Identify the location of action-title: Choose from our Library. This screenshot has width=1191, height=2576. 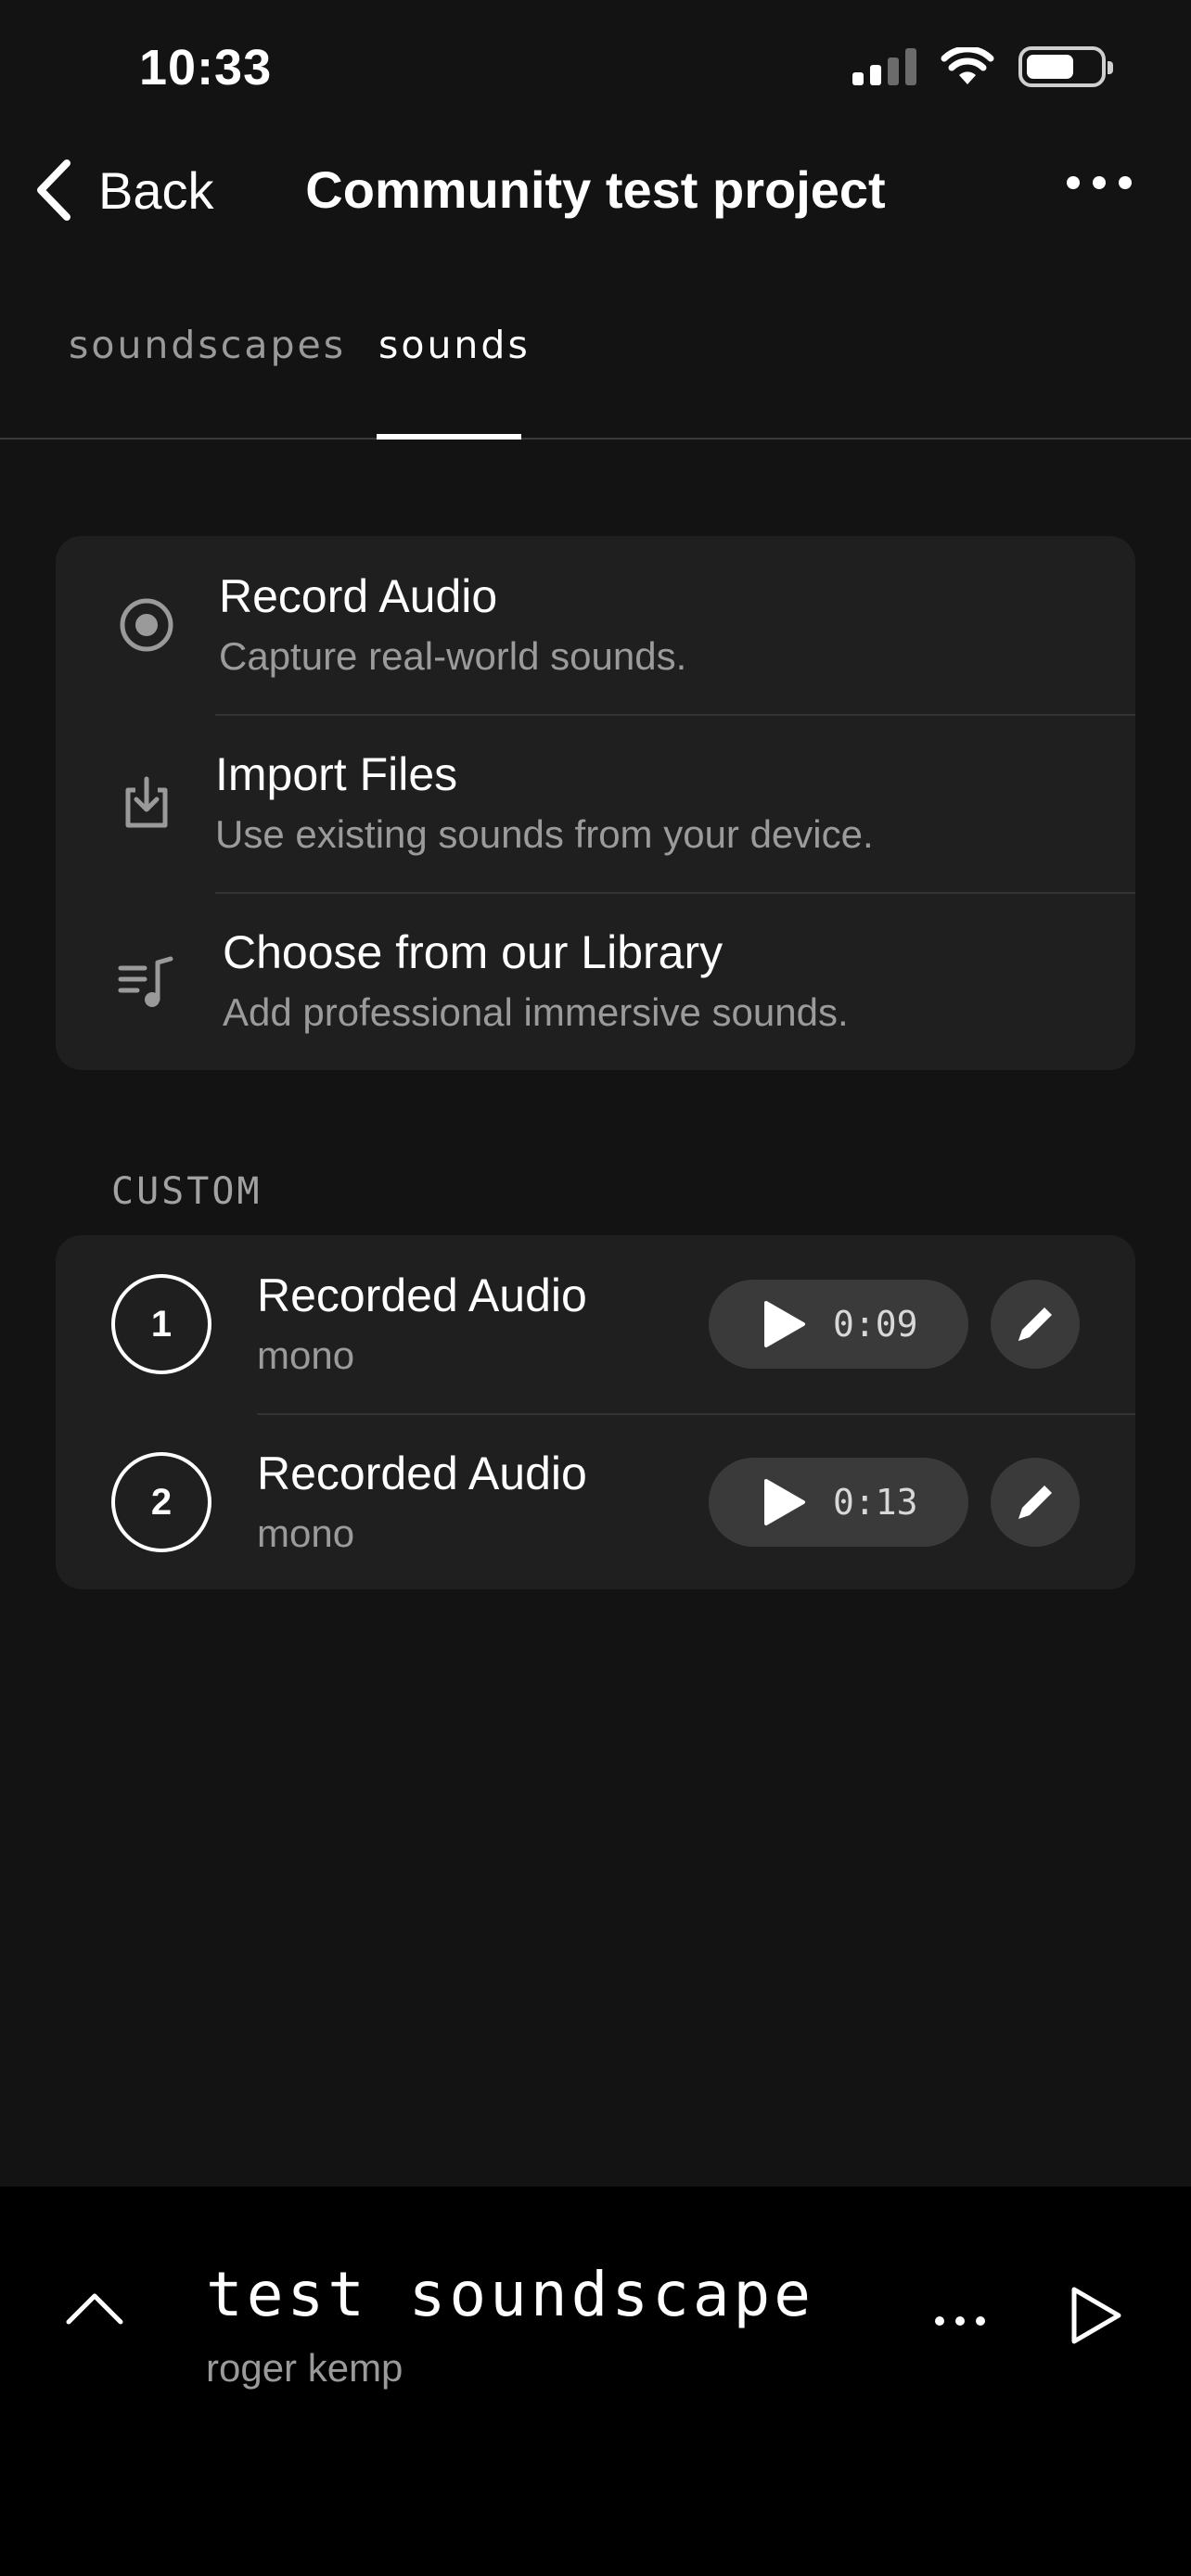
(473, 952).